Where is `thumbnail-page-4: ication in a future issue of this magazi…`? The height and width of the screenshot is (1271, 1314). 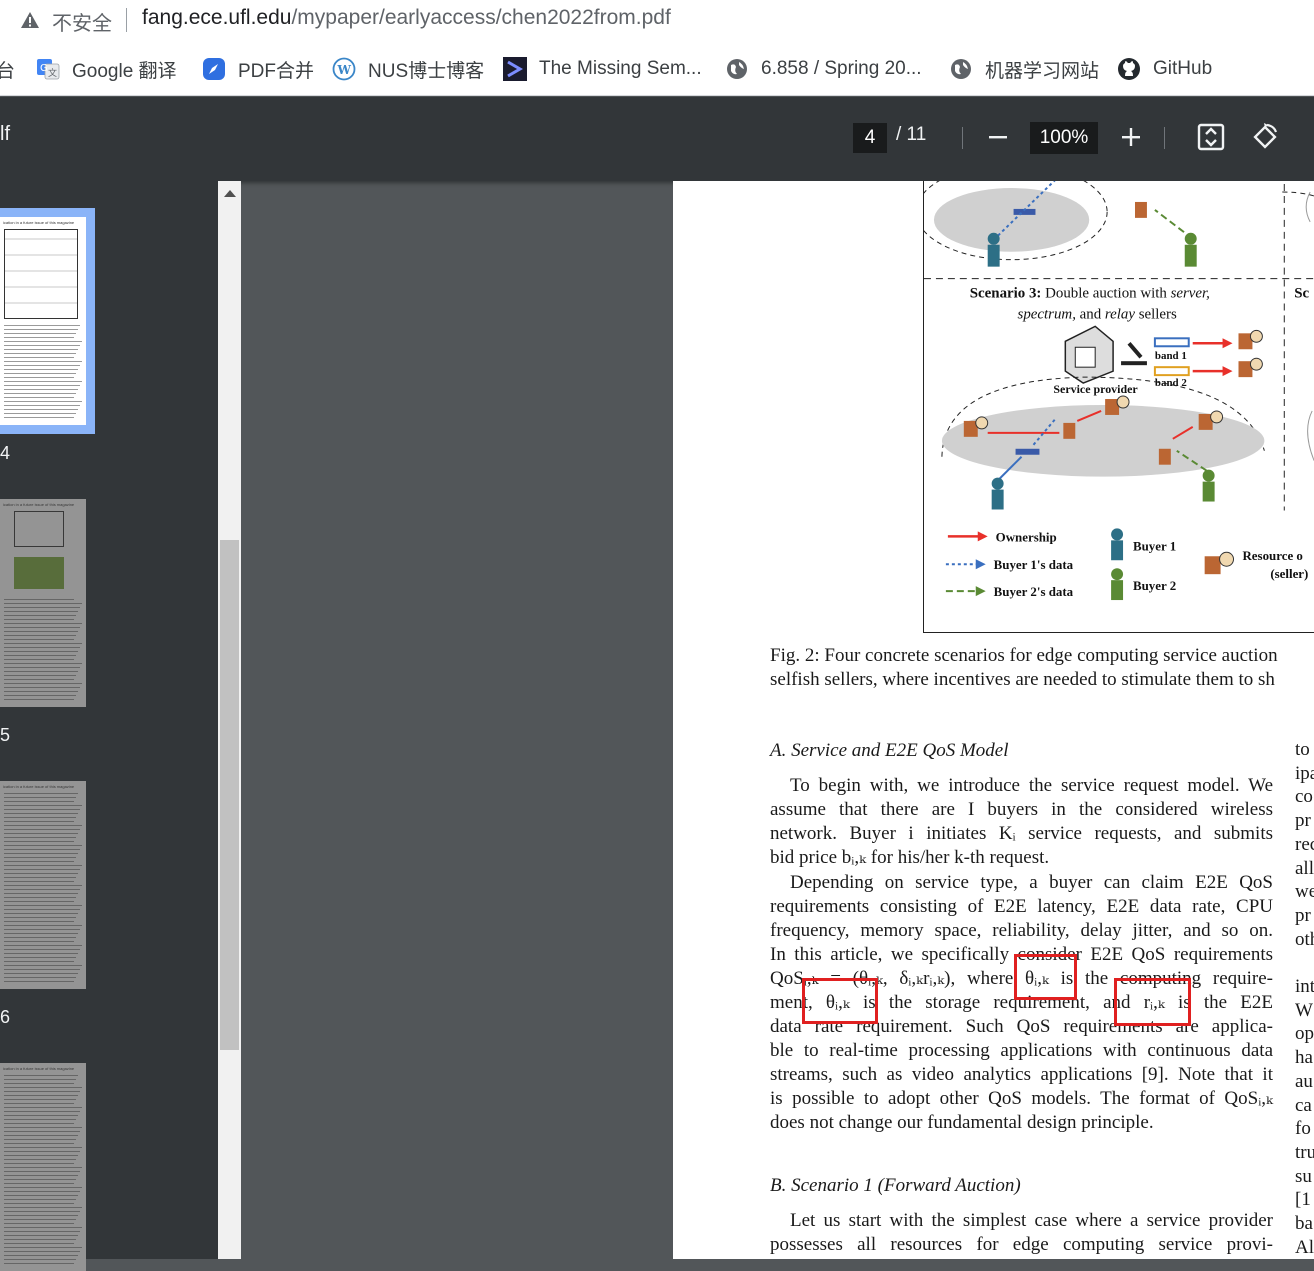
thumbnail-page-4: ication in a future issue of this magazi… is located at coordinates (43, 321).